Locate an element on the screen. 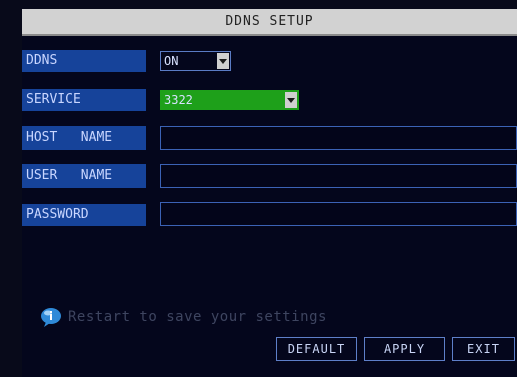 This screenshot has height=377, width=517. password-field is located at coordinates (338, 214).